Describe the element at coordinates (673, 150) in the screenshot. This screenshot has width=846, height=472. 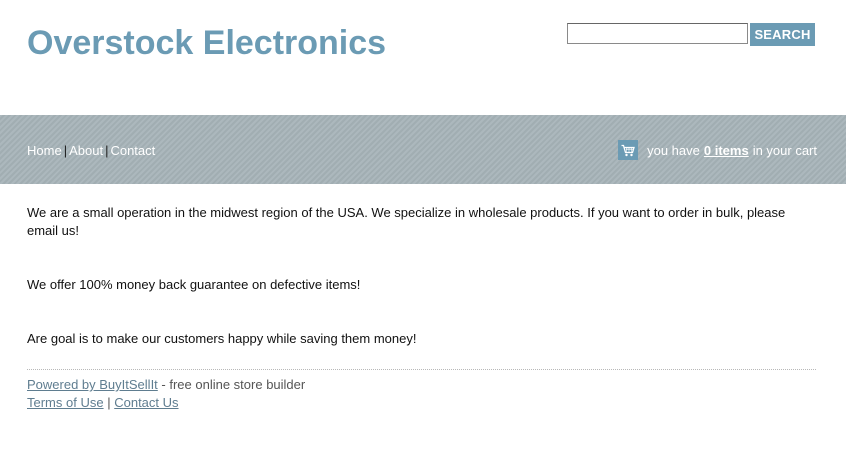
I see `cart-prefix: you have` at that location.